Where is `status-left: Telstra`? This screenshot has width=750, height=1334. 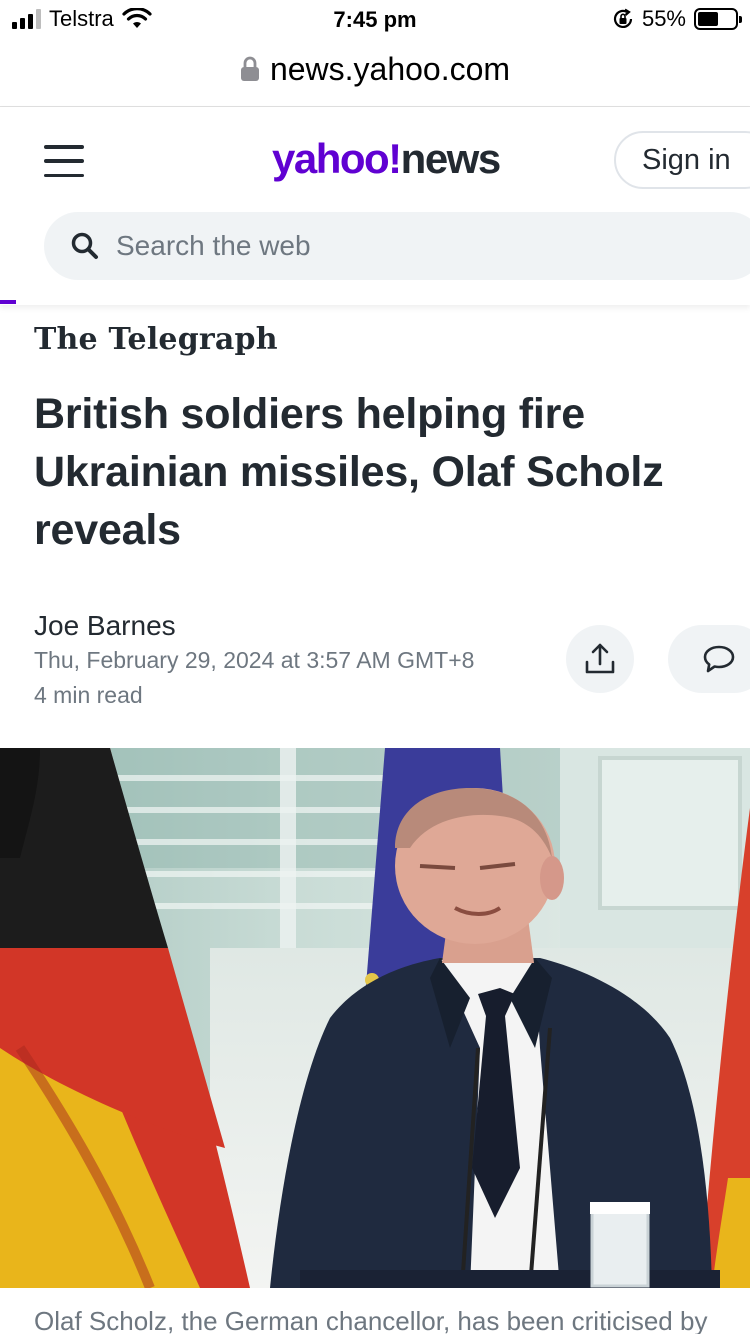
status-left: Telstra is located at coordinates (82, 19).